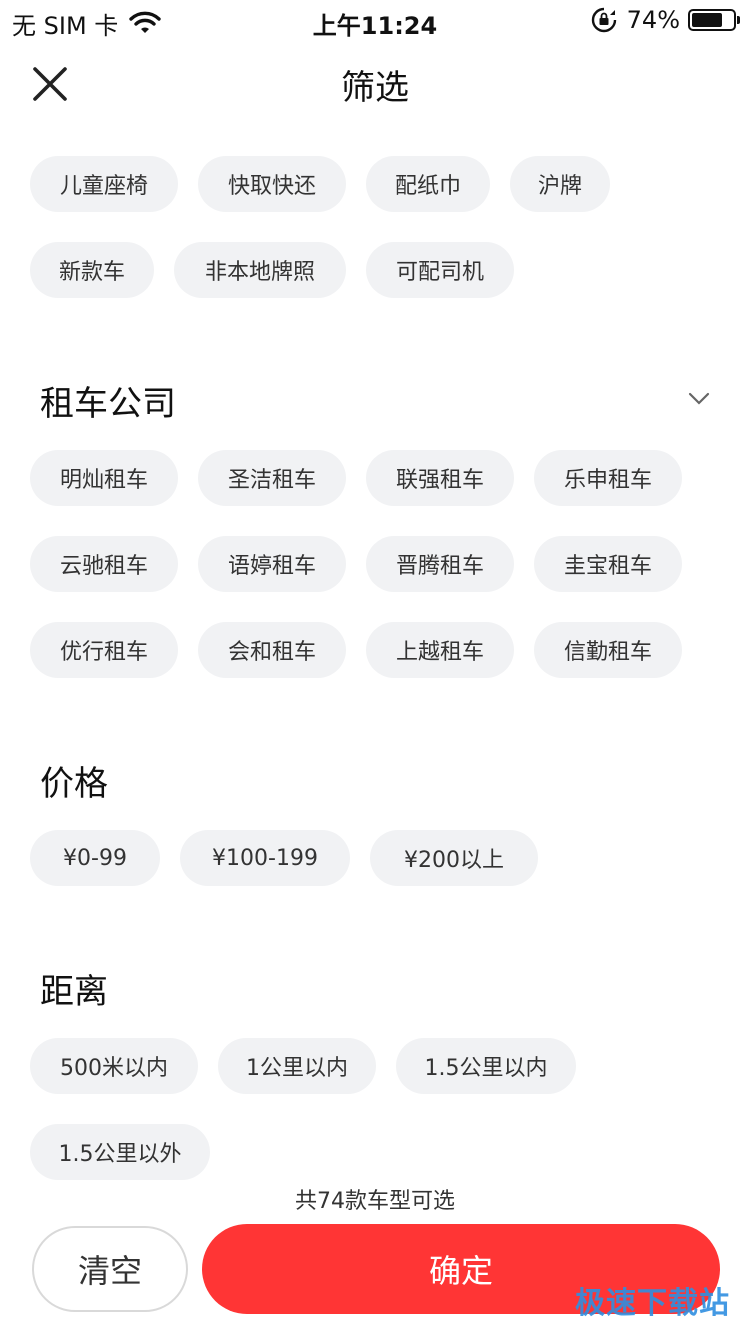 Image resolution: width=750 pixels, height=1334 pixels. What do you see at coordinates (440, 478) in the screenshot?
I see `chip-company: 联强租车` at bounding box center [440, 478].